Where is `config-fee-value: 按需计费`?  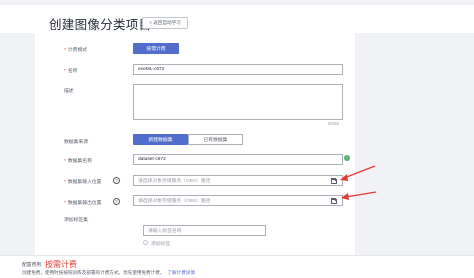 config-fee-value: 按需计费 is located at coordinates (61, 264).